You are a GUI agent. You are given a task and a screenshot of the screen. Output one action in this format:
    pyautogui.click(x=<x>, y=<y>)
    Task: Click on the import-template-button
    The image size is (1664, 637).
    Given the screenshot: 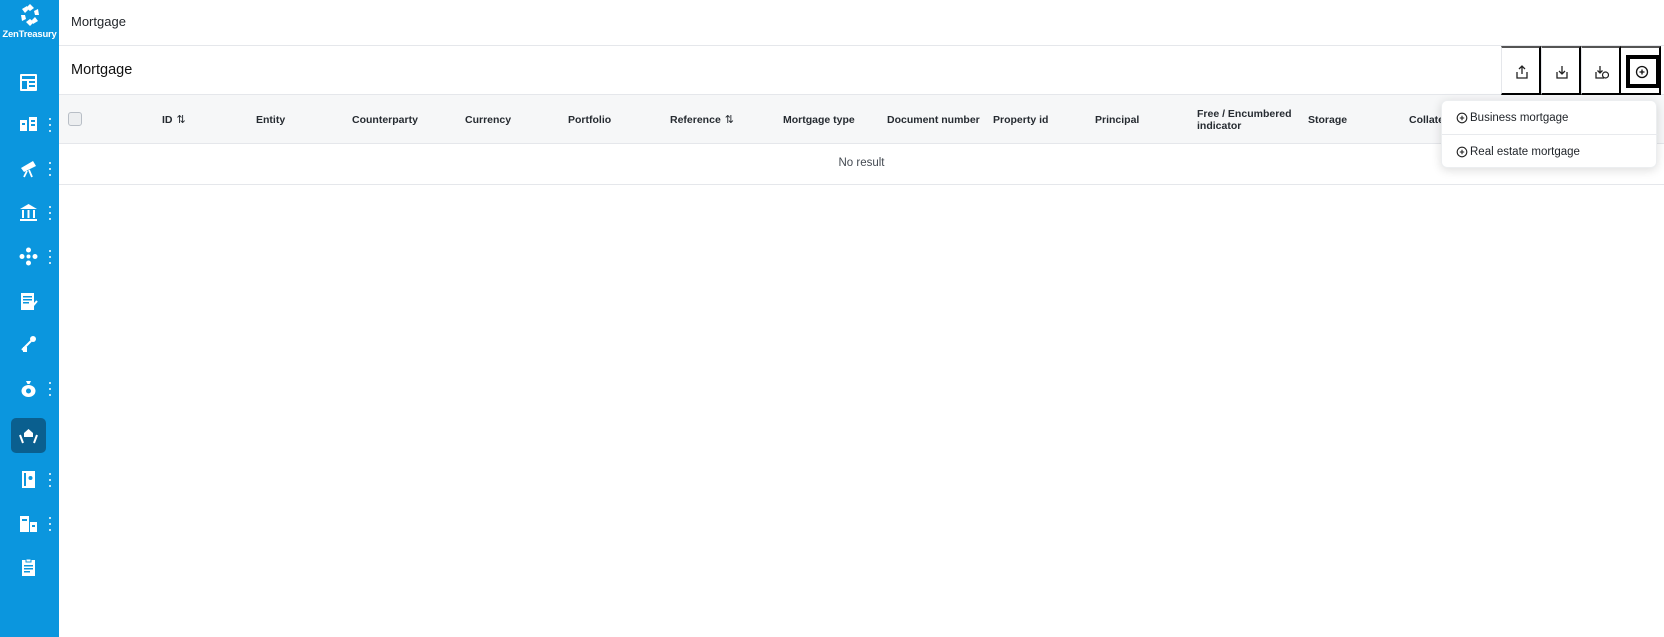 What is the action you would take?
    pyautogui.click(x=1601, y=70)
    